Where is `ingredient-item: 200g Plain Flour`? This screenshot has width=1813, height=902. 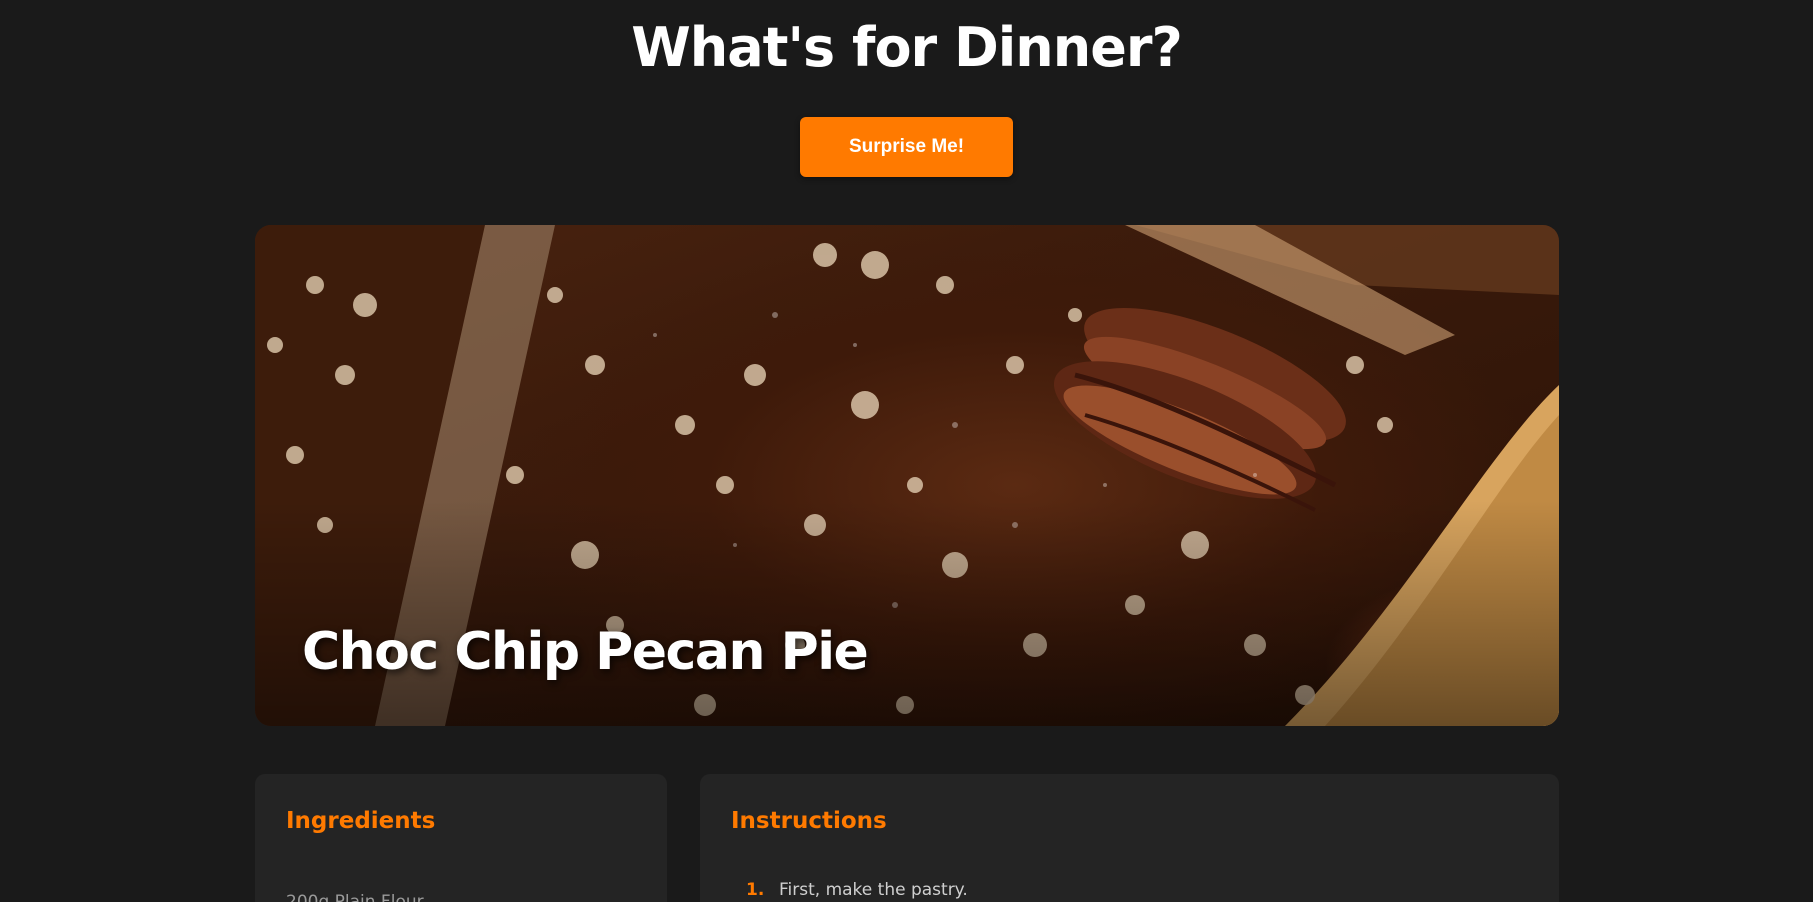 ingredient-item: 200g Plain Flour is located at coordinates (355, 897).